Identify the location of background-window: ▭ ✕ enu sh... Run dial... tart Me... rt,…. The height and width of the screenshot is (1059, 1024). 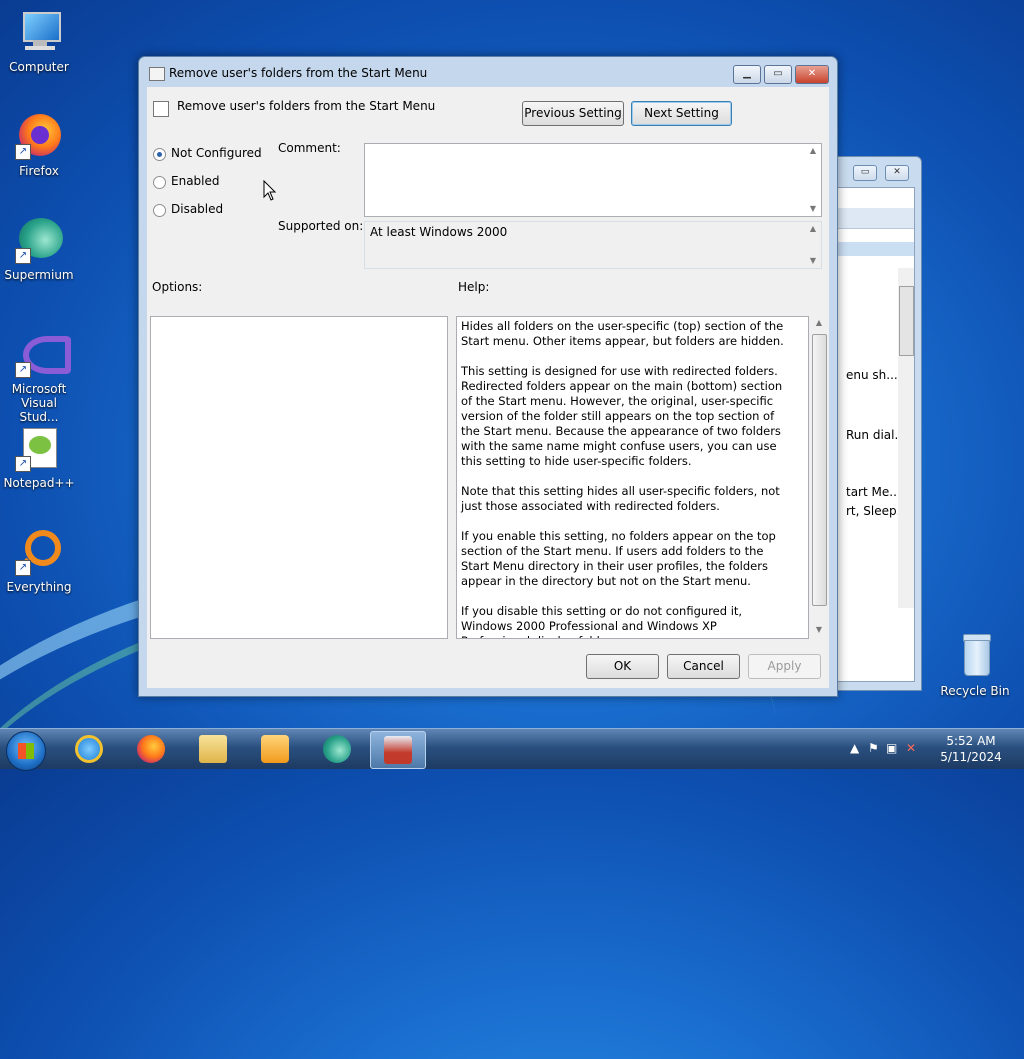
(874, 423).